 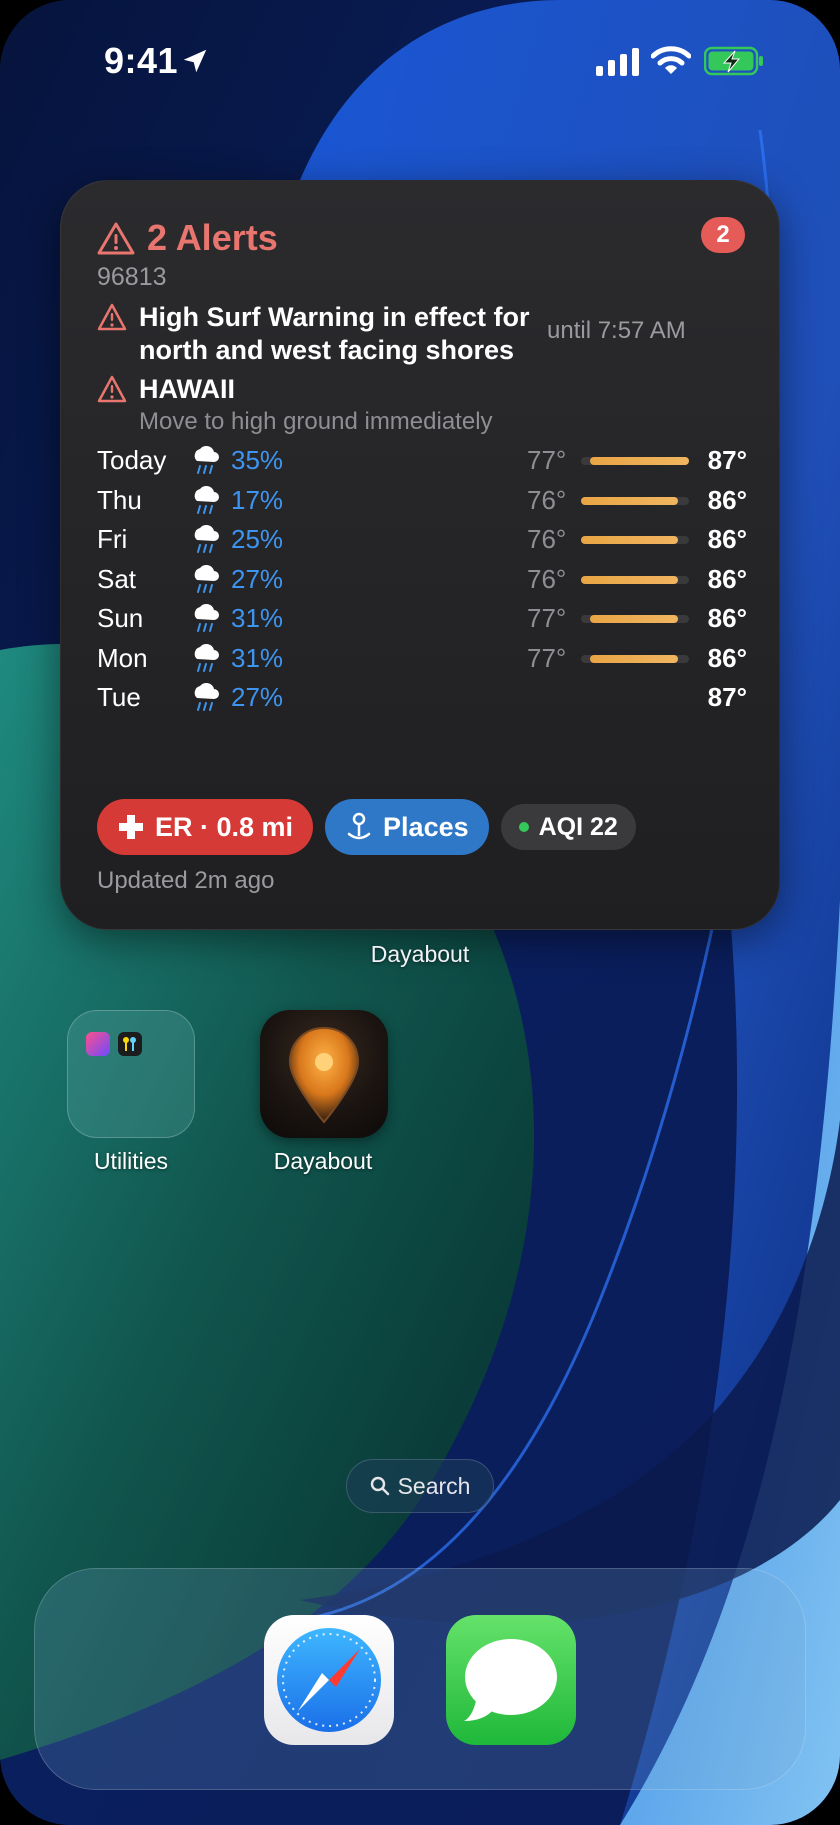 I want to click on dayabout-label: Dayabout, so click(x=323, y=1161).